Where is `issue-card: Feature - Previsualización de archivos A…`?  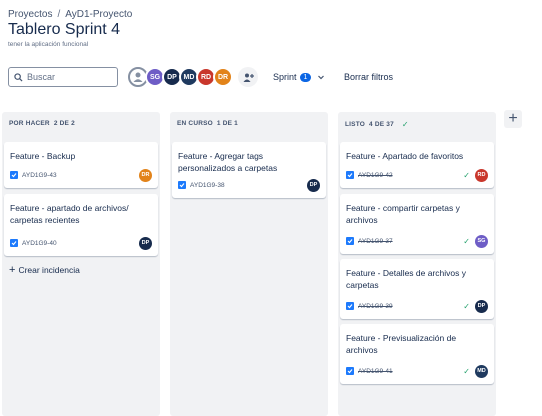 issue-card: Feature - Previsualización de archivos A… is located at coordinates (417, 354).